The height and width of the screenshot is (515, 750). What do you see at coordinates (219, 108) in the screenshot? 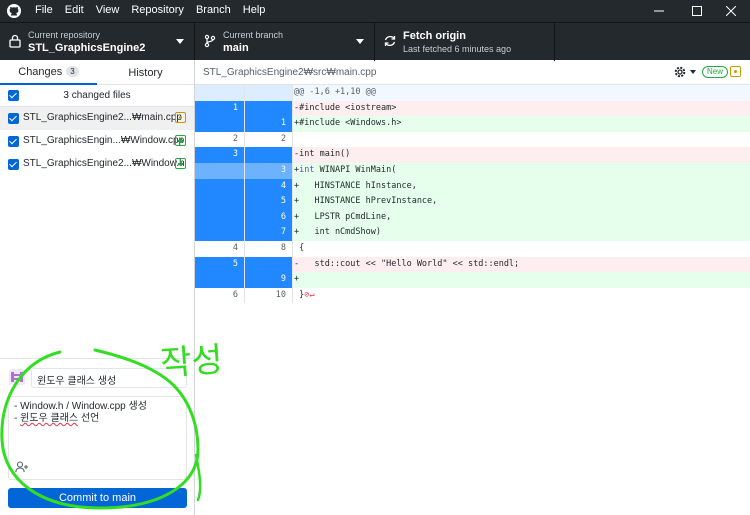
I see `old-line-number: 1` at bounding box center [219, 108].